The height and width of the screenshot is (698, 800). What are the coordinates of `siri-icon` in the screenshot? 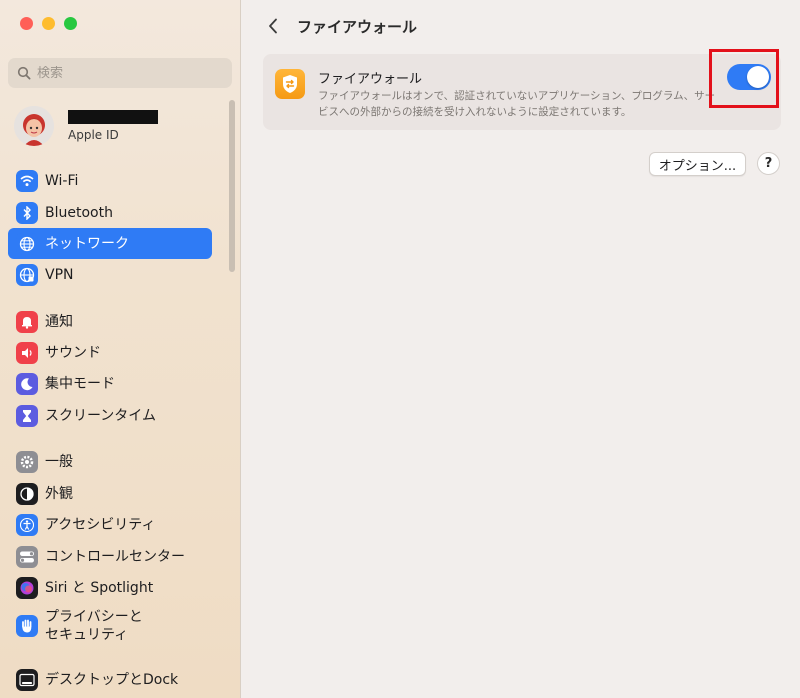 It's located at (27, 587).